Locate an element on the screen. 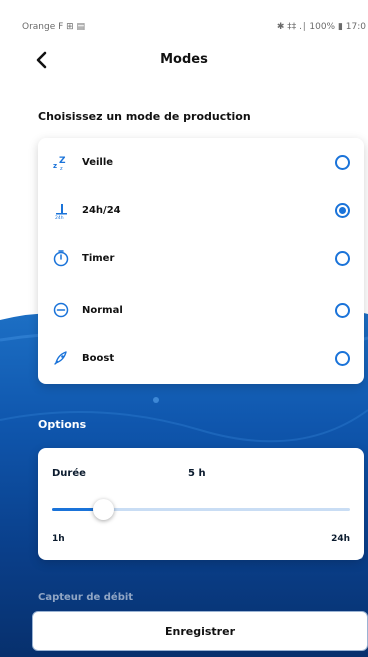 Image resolution: width=368 pixels, height=657 pixels. header: Modes is located at coordinates (184, 62).